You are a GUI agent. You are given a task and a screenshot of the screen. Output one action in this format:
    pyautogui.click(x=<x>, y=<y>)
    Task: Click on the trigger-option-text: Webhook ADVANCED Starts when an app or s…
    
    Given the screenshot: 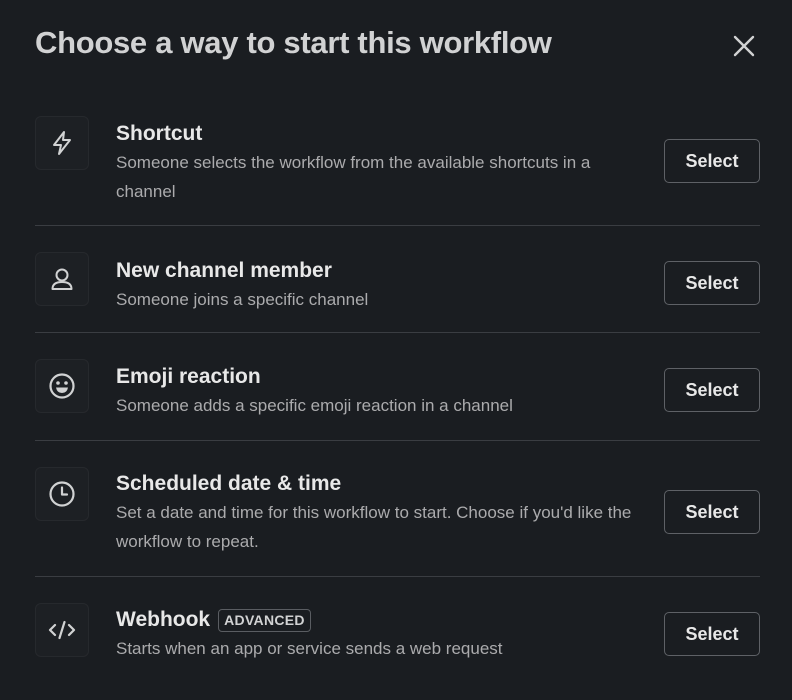 What is the action you would take?
    pyautogui.click(x=381, y=634)
    